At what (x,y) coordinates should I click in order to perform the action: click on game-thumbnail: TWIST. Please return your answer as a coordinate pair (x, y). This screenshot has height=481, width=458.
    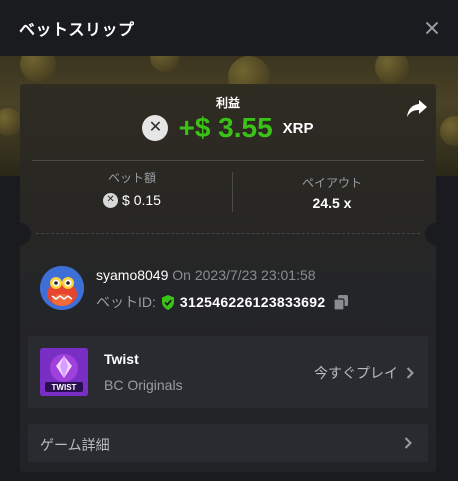
    Looking at the image, I should click on (64, 372).